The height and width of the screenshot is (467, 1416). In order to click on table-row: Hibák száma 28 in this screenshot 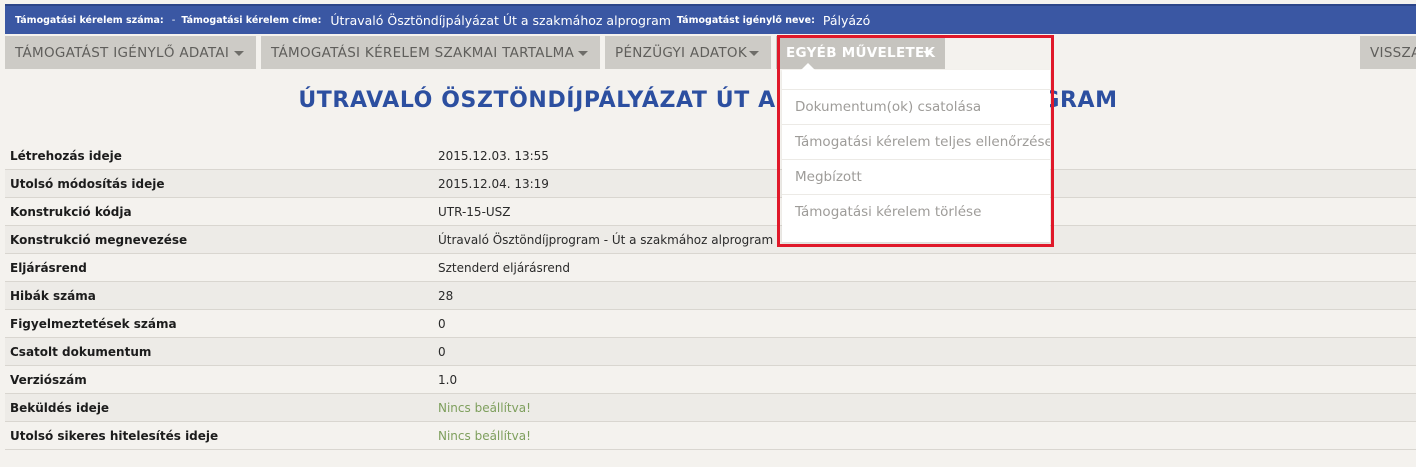, I will do `click(710, 296)`.